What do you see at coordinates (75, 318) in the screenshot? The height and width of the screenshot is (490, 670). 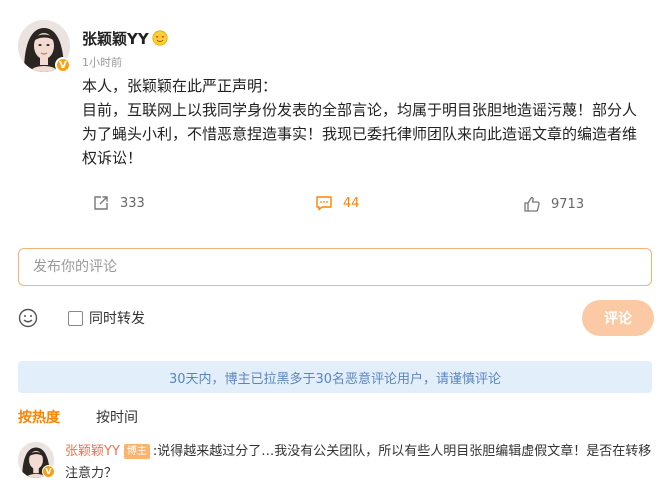 I see `repost-checkbox` at bounding box center [75, 318].